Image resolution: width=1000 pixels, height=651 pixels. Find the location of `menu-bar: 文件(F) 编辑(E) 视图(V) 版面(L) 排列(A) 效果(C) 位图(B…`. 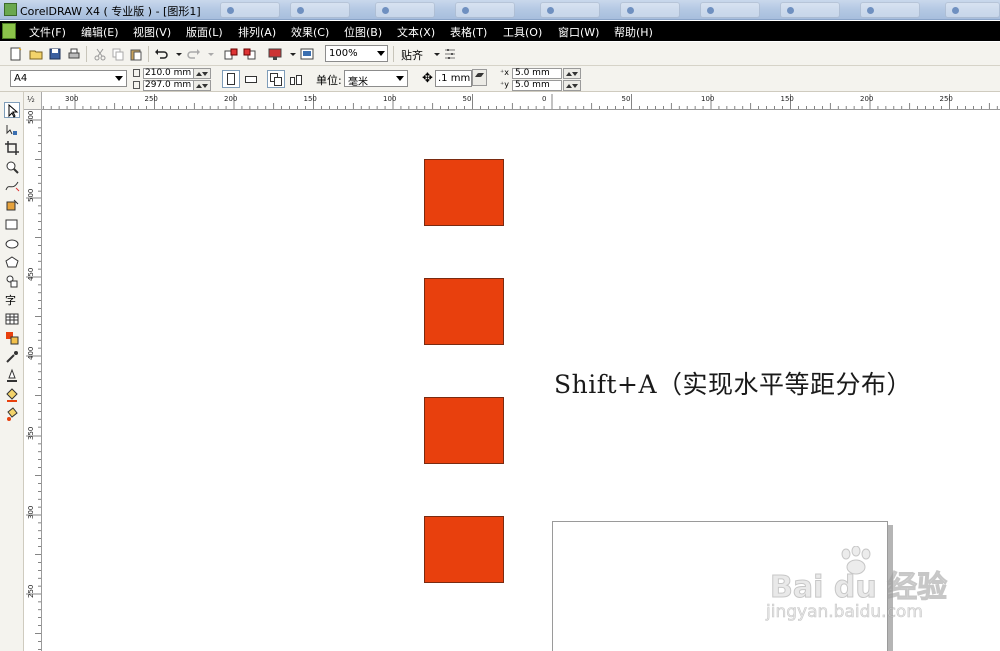

menu-bar: 文件(F) 编辑(E) 视图(V) 版面(L) 排列(A) 效果(C) 位图(B… is located at coordinates (500, 31).